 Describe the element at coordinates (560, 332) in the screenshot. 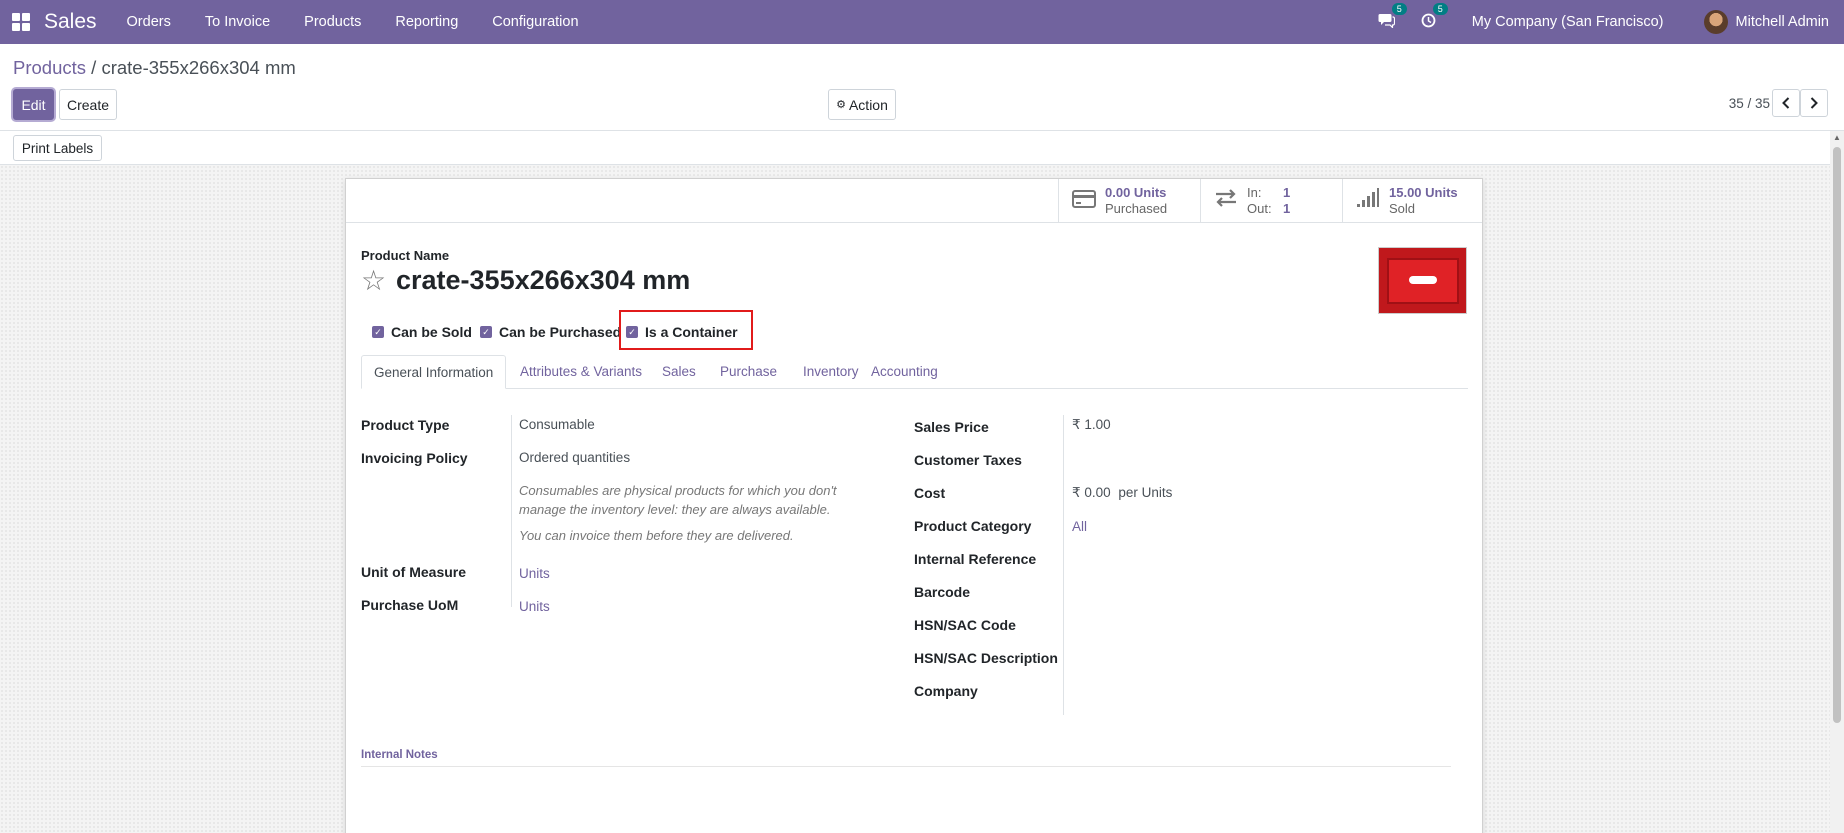

I see `can-be-purchased-label: Can be Purchased` at that location.